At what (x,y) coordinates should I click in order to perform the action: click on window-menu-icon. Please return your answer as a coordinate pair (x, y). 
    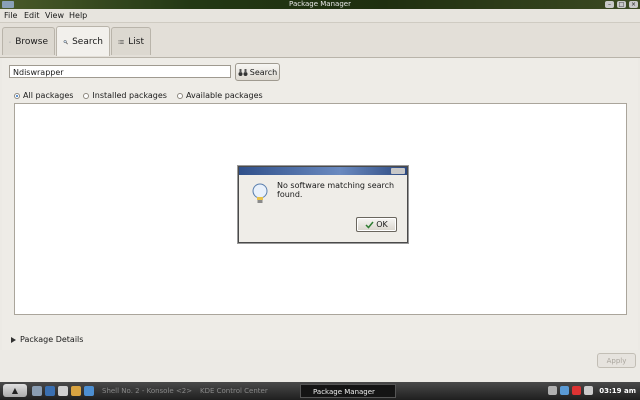
    Looking at the image, I should click on (8, 4).